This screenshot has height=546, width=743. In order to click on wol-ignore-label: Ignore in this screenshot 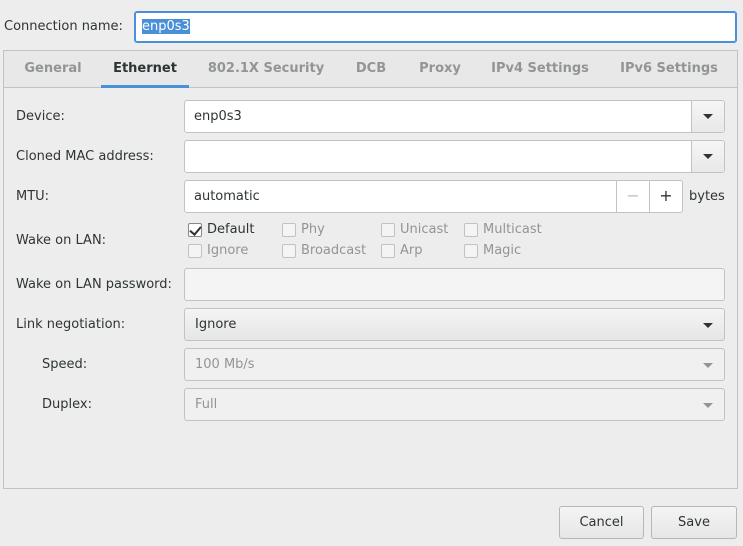, I will do `click(228, 250)`.